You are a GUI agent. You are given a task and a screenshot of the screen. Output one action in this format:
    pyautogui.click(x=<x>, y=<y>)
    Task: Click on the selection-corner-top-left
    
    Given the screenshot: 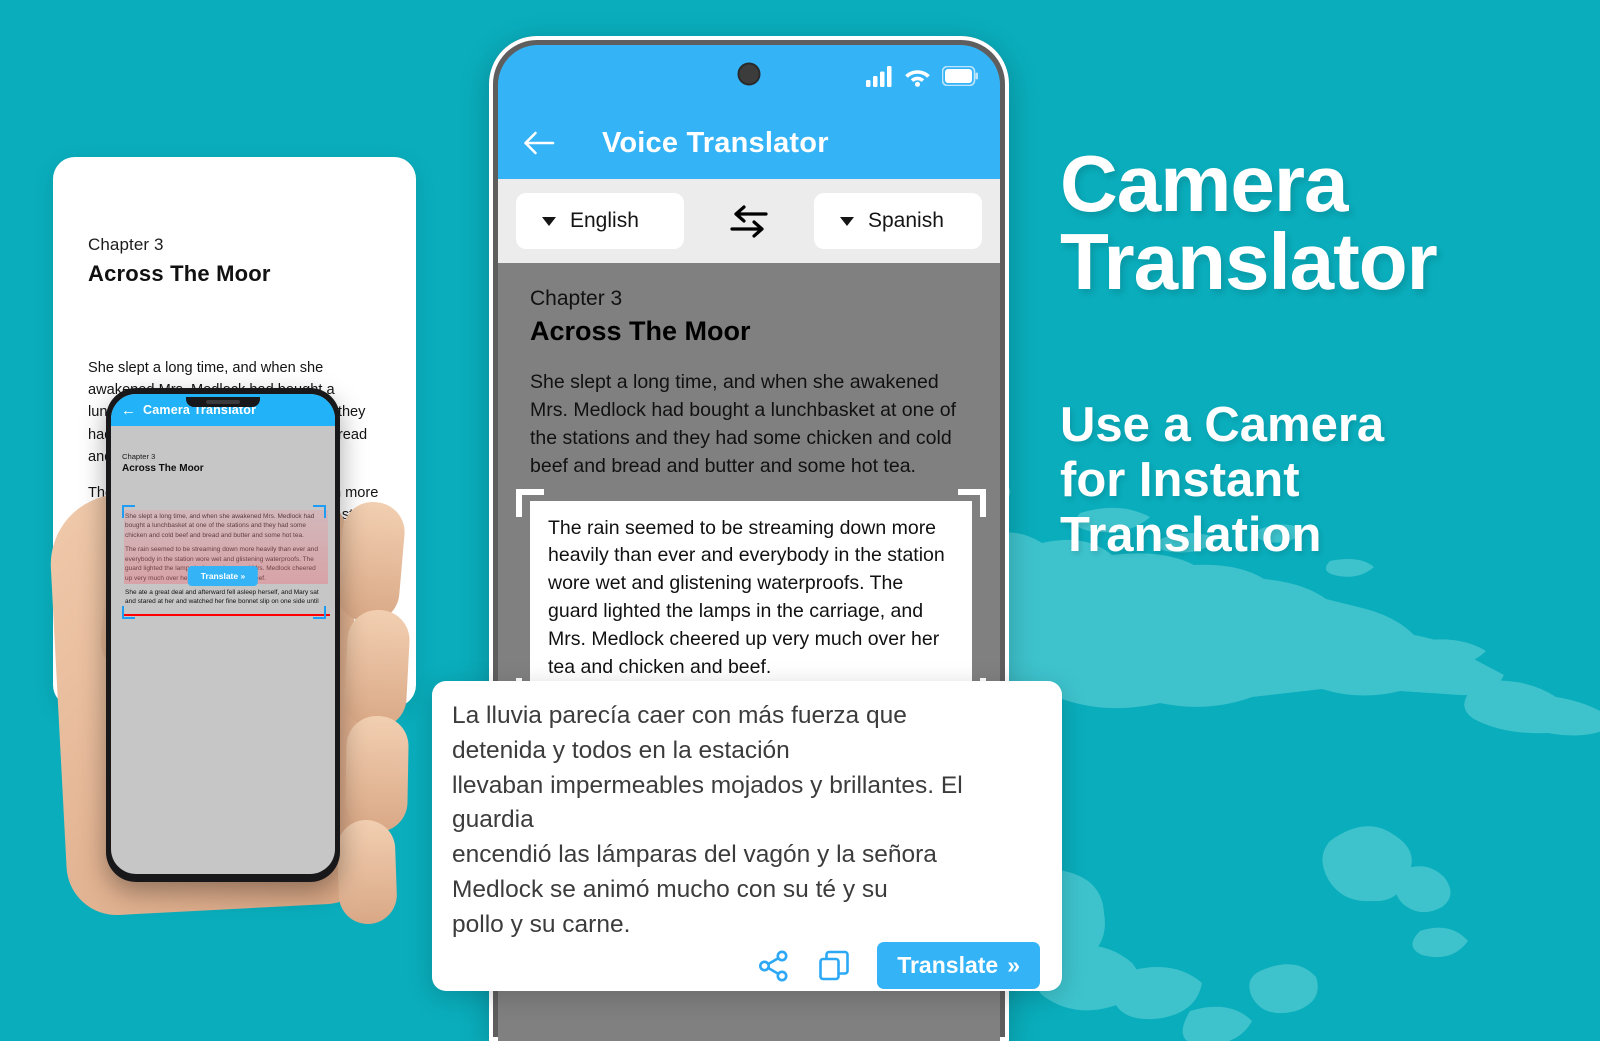 What is the action you would take?
    pyautogui.click(x=530, y=502)
    